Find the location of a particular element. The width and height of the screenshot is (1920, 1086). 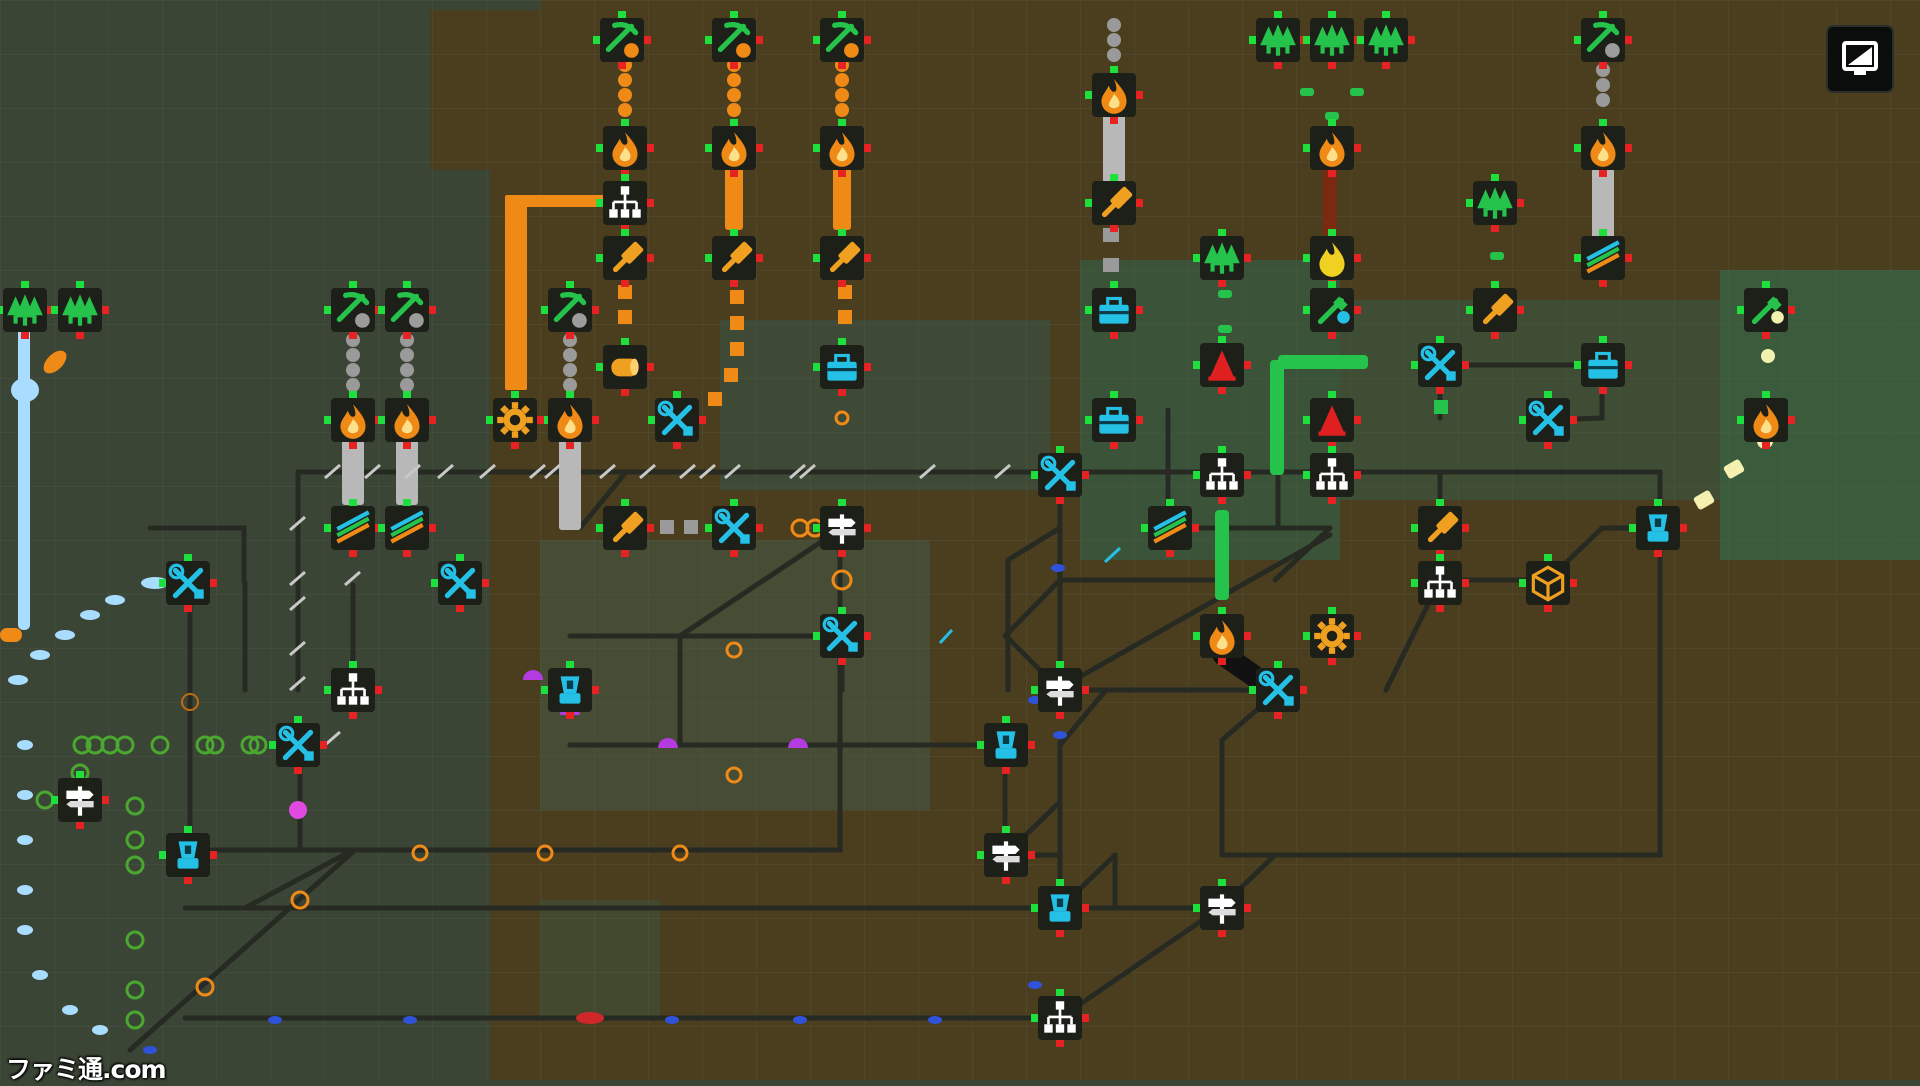

building-smelter-far-right is located at coordinates (1766, 420).